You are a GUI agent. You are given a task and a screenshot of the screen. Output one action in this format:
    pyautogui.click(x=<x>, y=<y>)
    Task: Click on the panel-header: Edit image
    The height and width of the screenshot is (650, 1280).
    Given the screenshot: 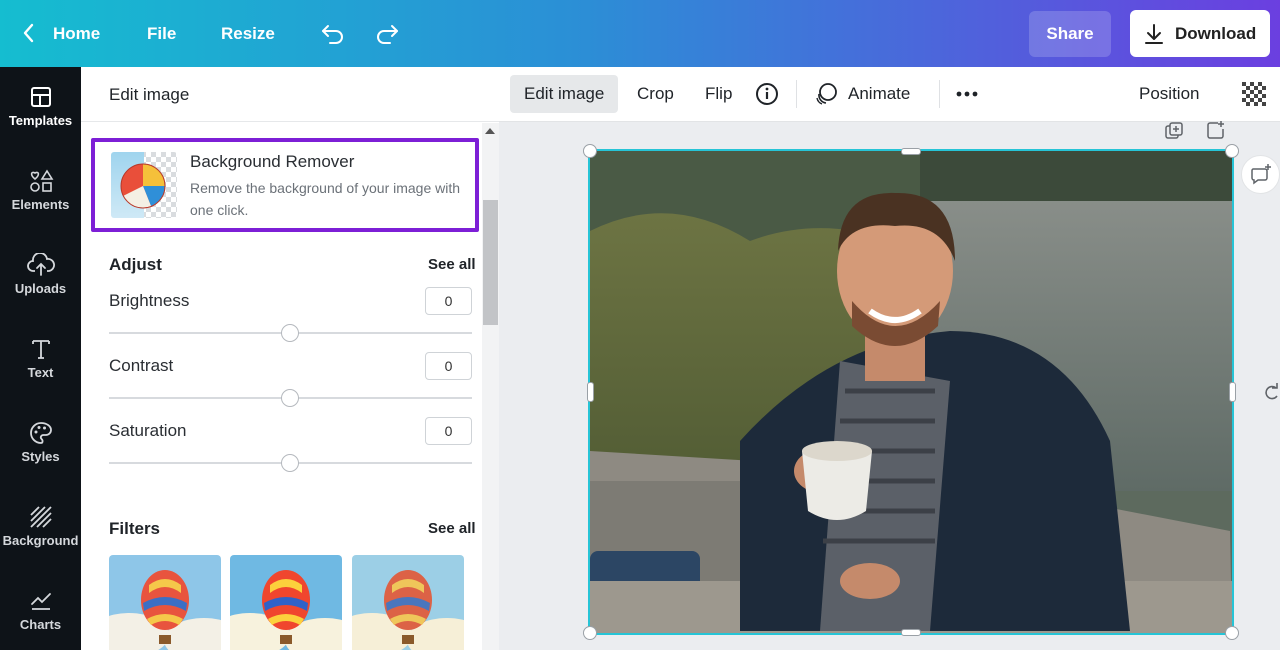 What is the action you would take?
    pyautogui.click(x=290, y=94)
    